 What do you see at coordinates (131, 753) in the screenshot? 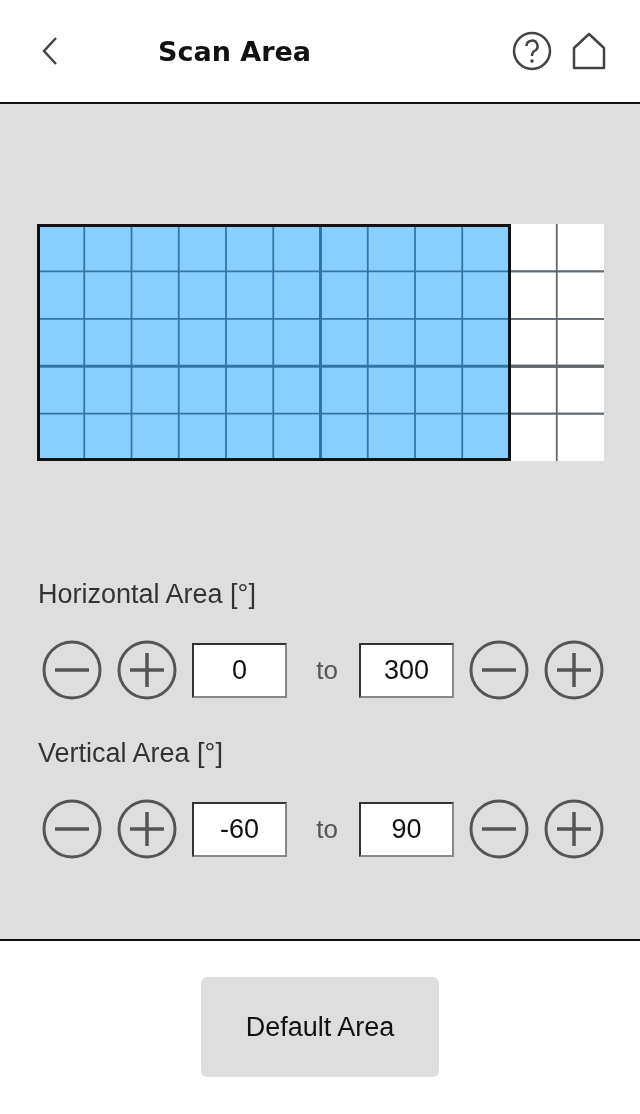
I see `range-label: Vertical Area [°]` at bounding box center [131, 753].